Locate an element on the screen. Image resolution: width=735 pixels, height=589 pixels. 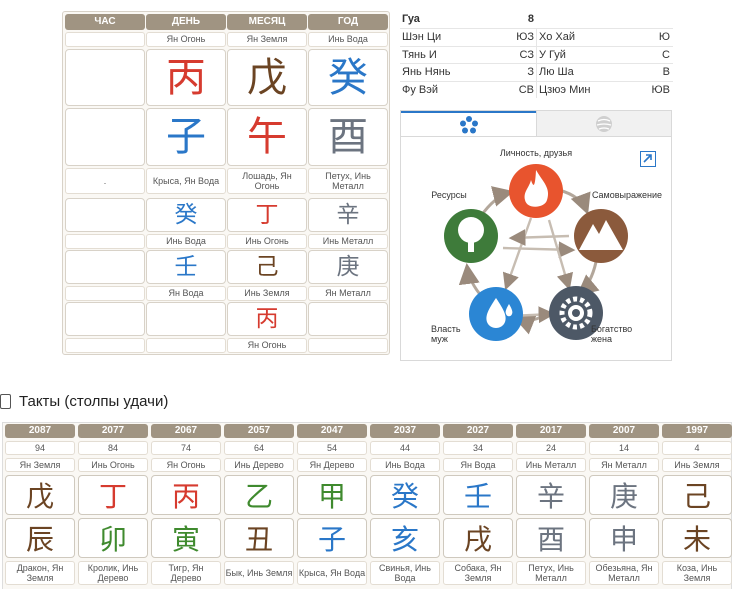
direction-row: Фу Вэй СВ Цзюэ Мин ЮВ is located at coordinates (536, 89).